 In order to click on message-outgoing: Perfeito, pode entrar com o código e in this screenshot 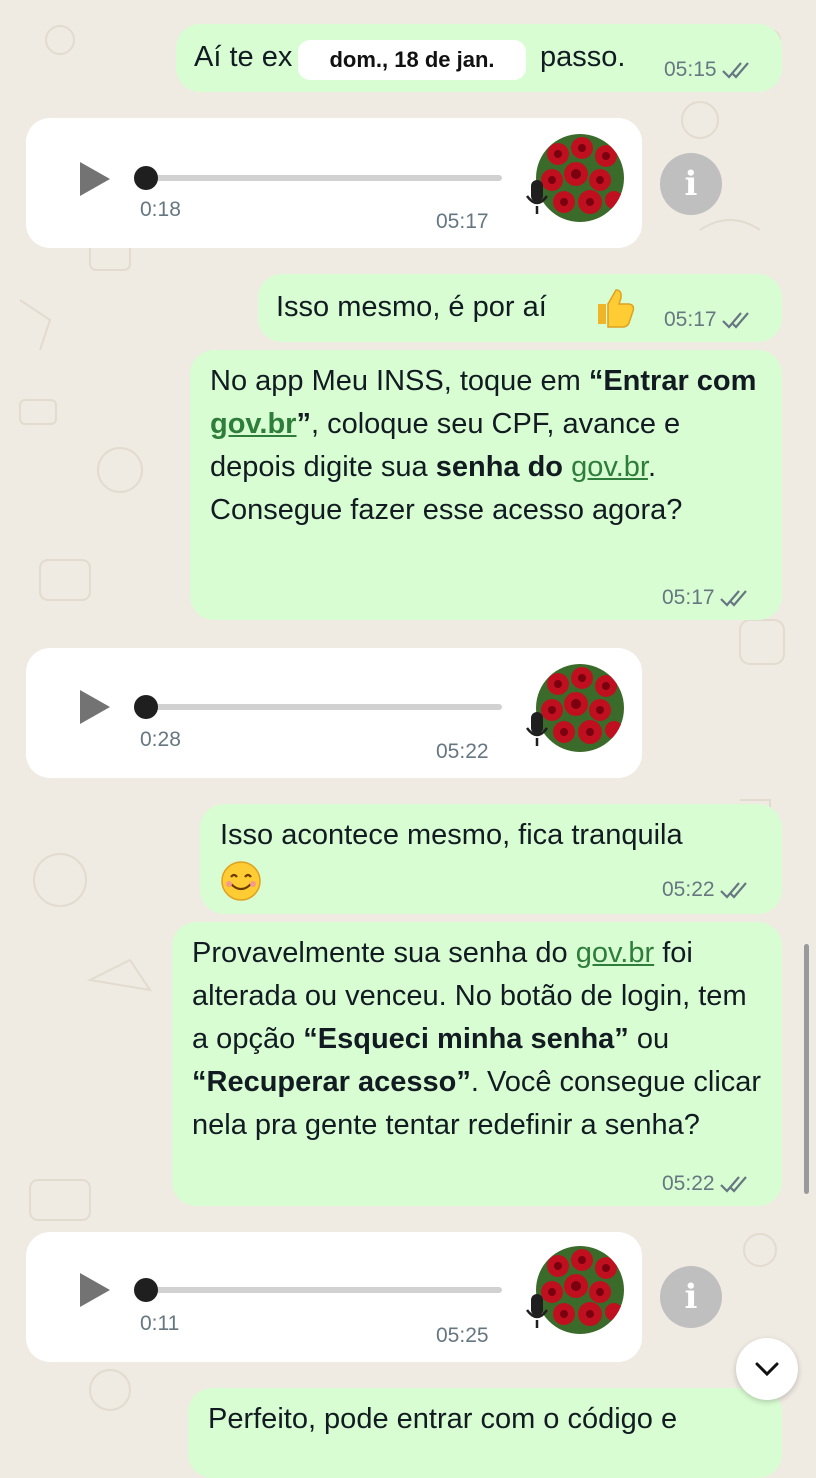, I will do `click(485, 1433)`.